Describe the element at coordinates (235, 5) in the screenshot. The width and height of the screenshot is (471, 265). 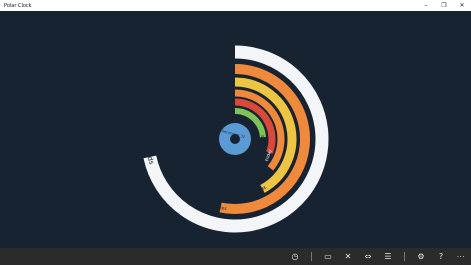
I see `title-bar: Polar Clock – ❐ ✕` at that location.